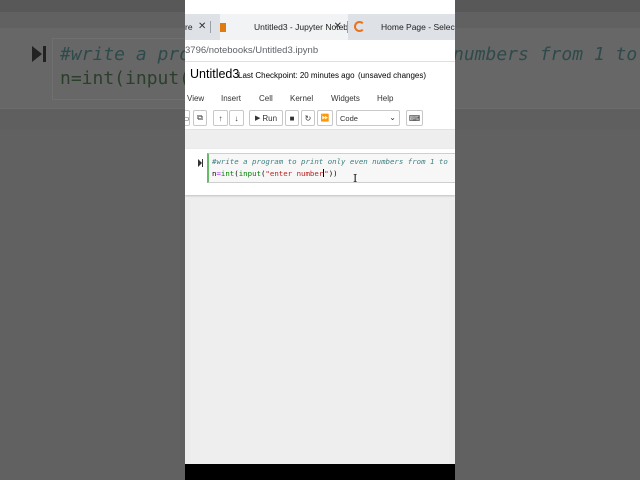  Describe the element at coordinates (195, 98) in the screenshot. I see `menu-view: View` at that location.